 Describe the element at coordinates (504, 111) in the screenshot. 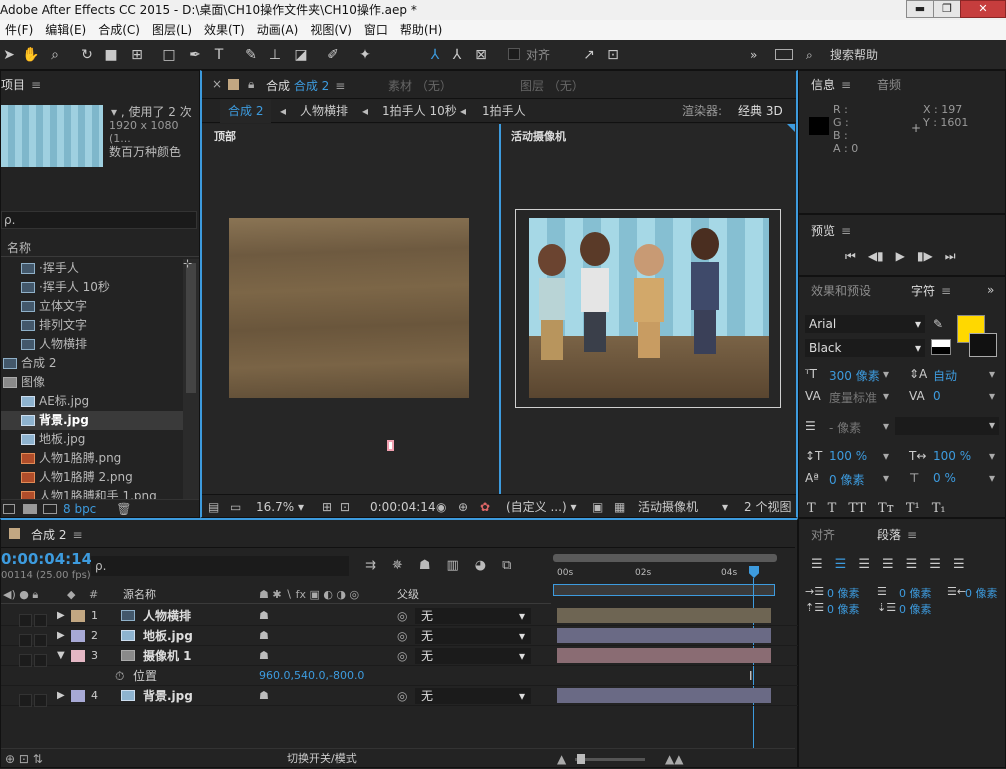

I see `breadcrumb-clap: 1拍手人` at that location.